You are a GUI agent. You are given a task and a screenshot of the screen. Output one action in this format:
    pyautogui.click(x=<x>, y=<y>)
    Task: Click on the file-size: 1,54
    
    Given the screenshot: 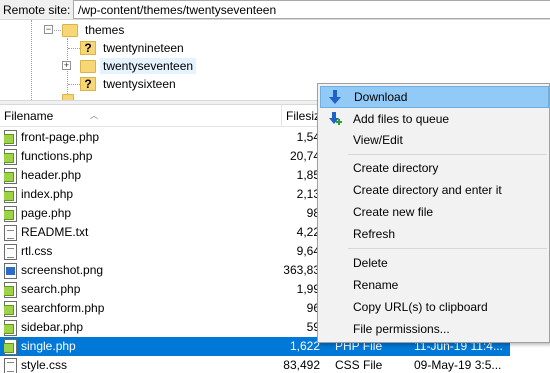 What is the action you would take?
    pyautogui.click(x=308, y=137)
    